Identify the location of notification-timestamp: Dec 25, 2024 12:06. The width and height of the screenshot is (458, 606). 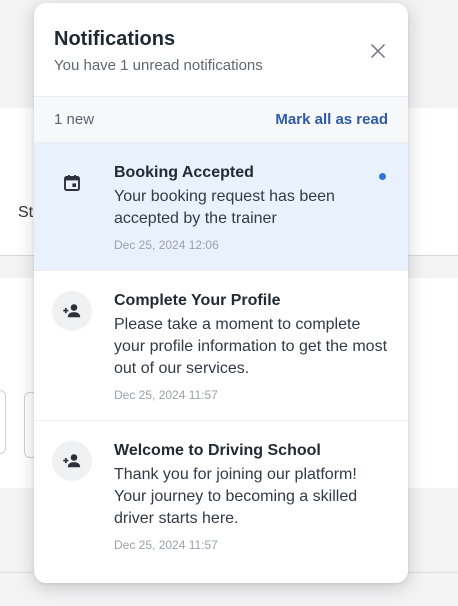
(166, 245).